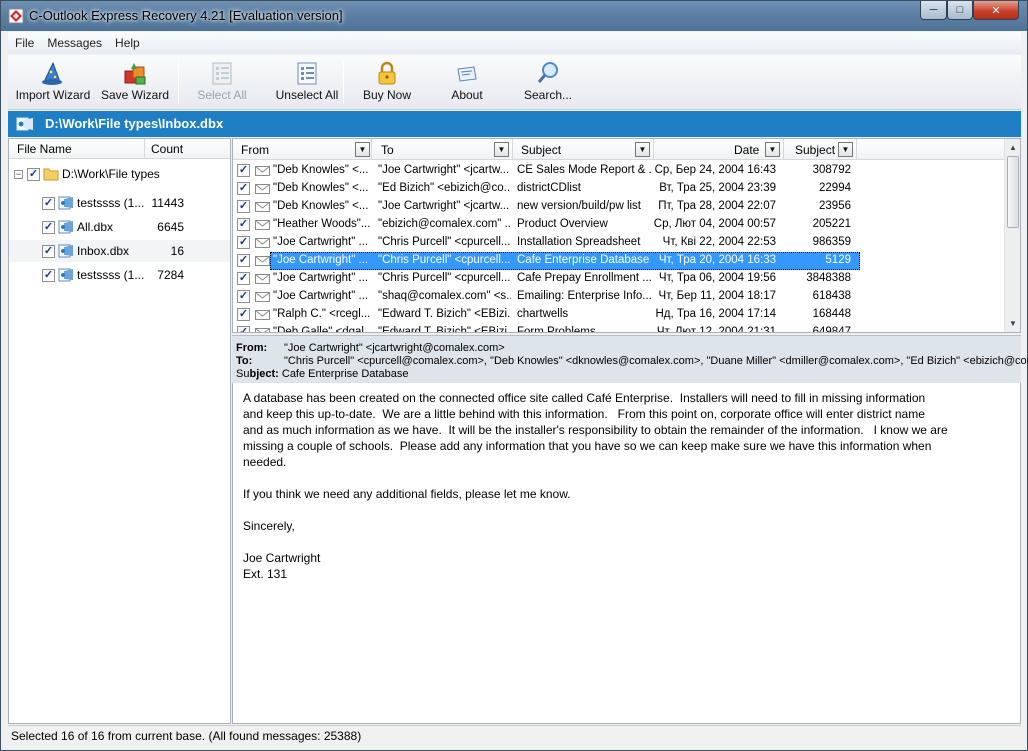  What do you see at coordinates (831, 224) in the screenshot?
I see `message-size: 205221` at bounding box center [831, 224].